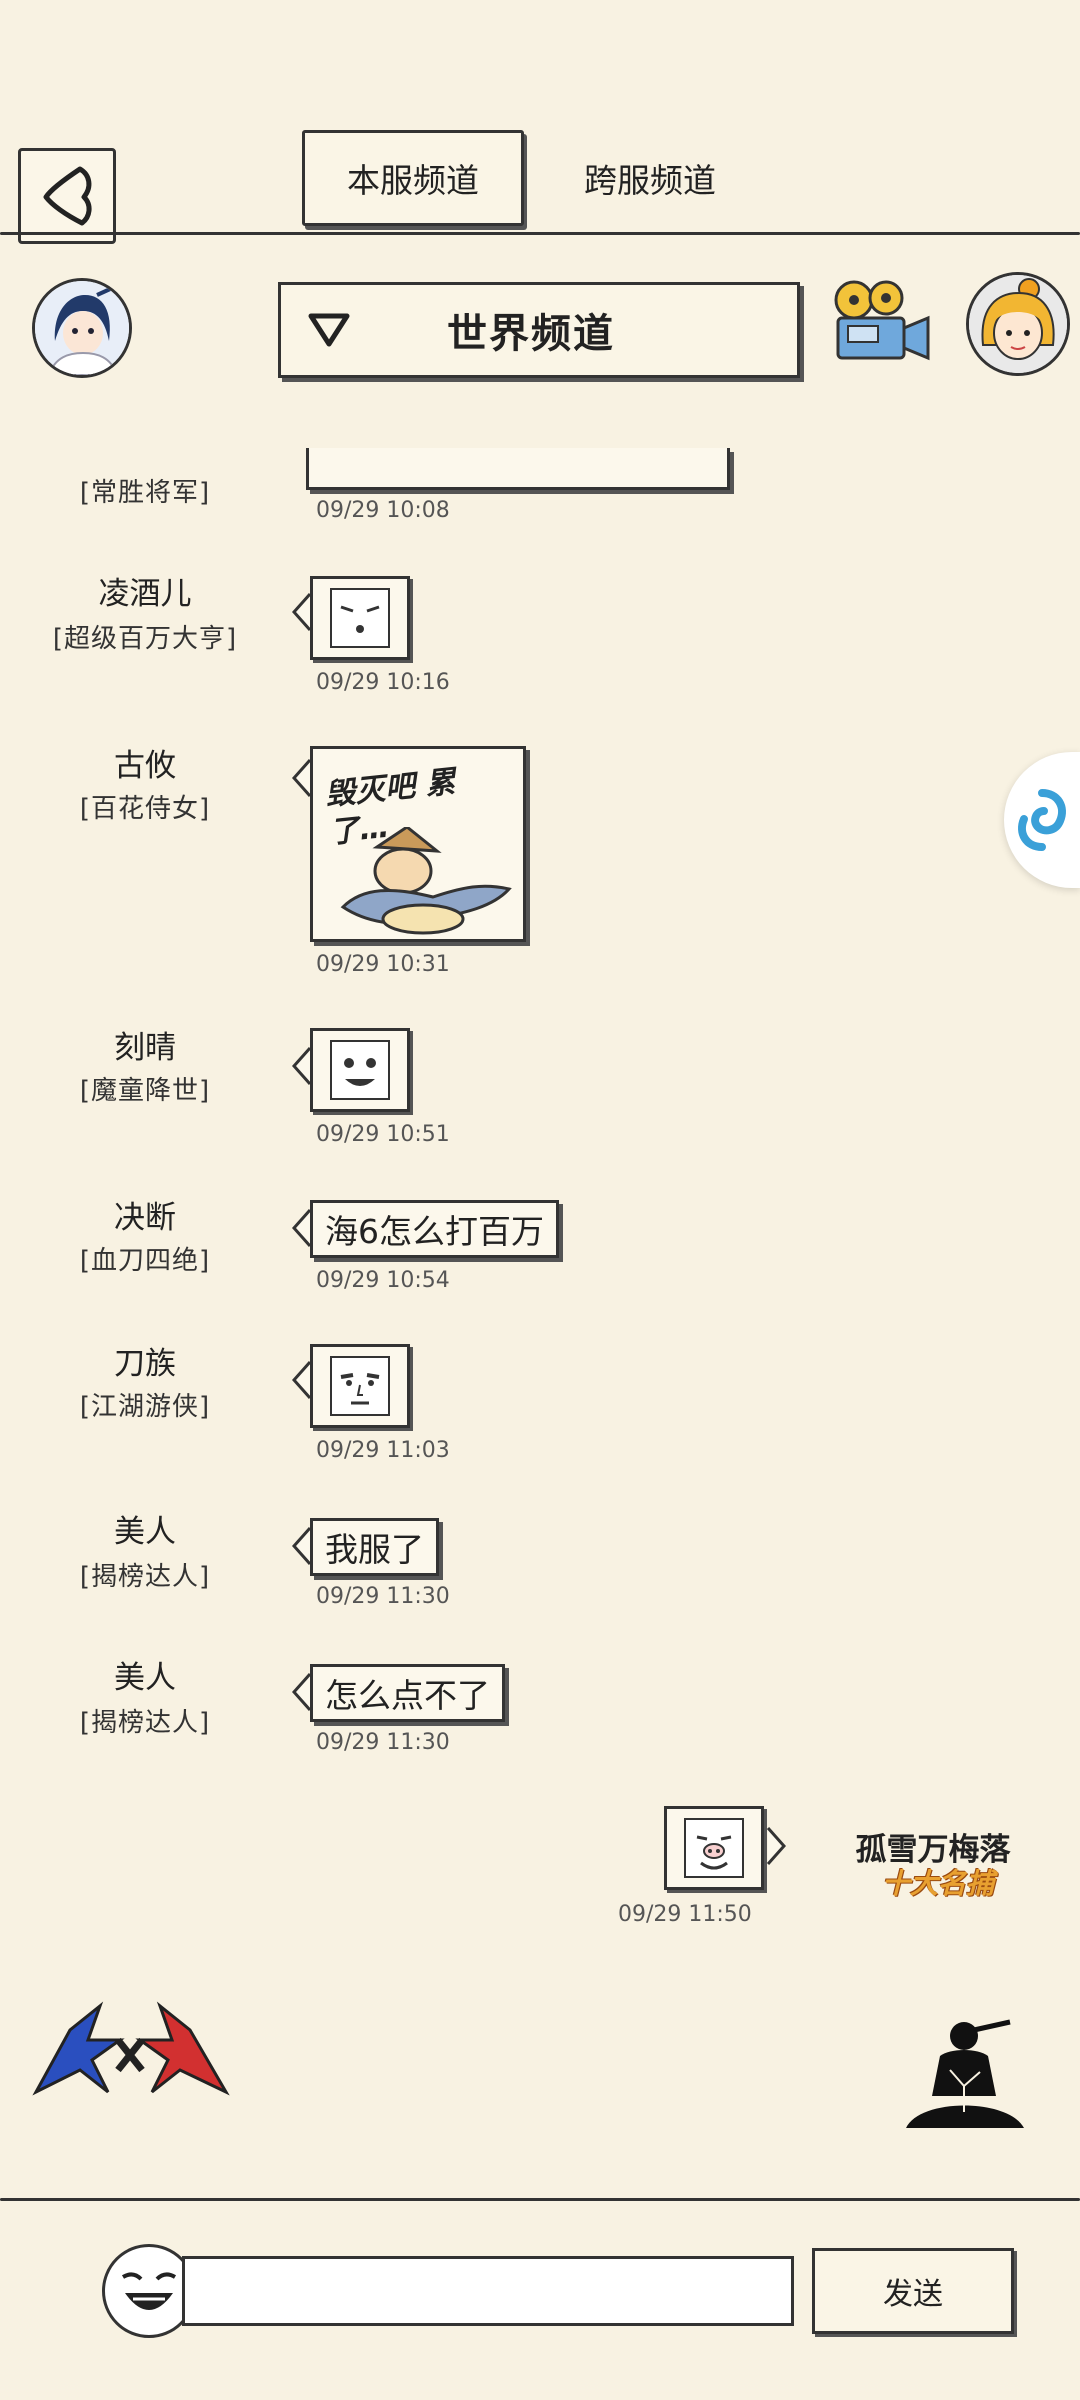 Image resolution: width=1080 pixels, height=2400 pixels. What do you see at coordinates (145, 1091) in the screenshot?
I see `sender-title: [魔童降世]` at bounding box center [145, 1091].